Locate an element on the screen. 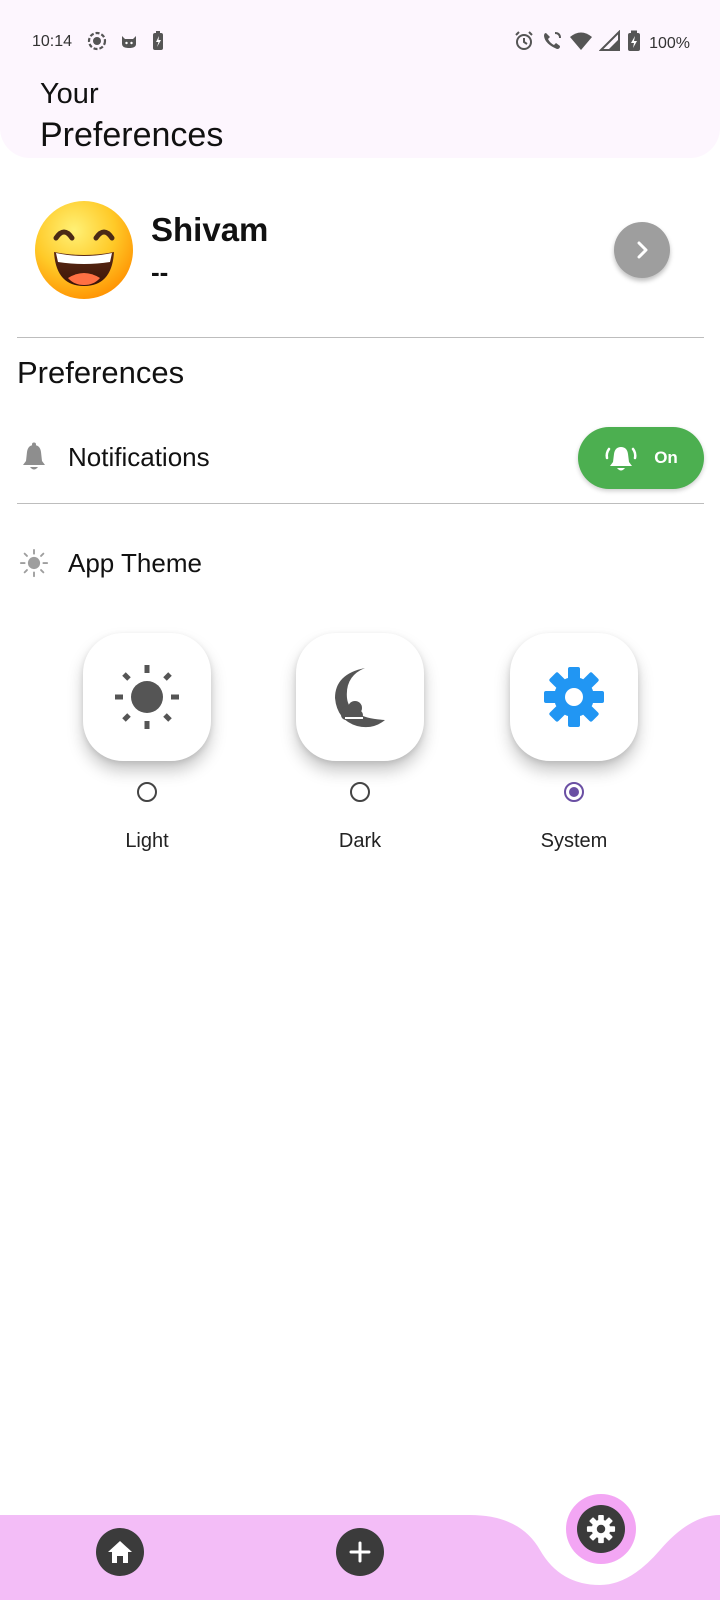 Image resolution: width=720 pixels, height=1600 pixels. status-bar: 10:14 100% is located at coordinates (360, 41).